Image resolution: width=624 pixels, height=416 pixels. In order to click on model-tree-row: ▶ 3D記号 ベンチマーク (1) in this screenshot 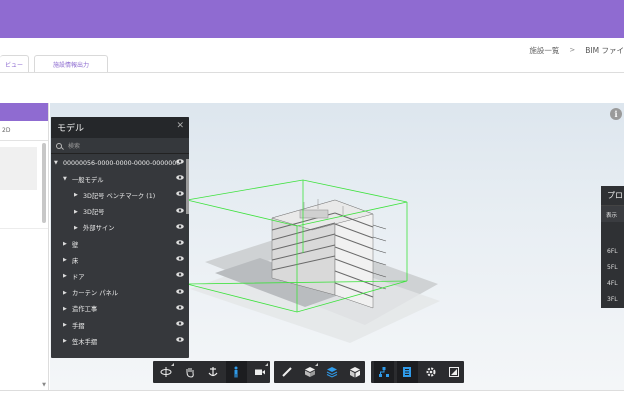, I will do `click(120, 195)`.